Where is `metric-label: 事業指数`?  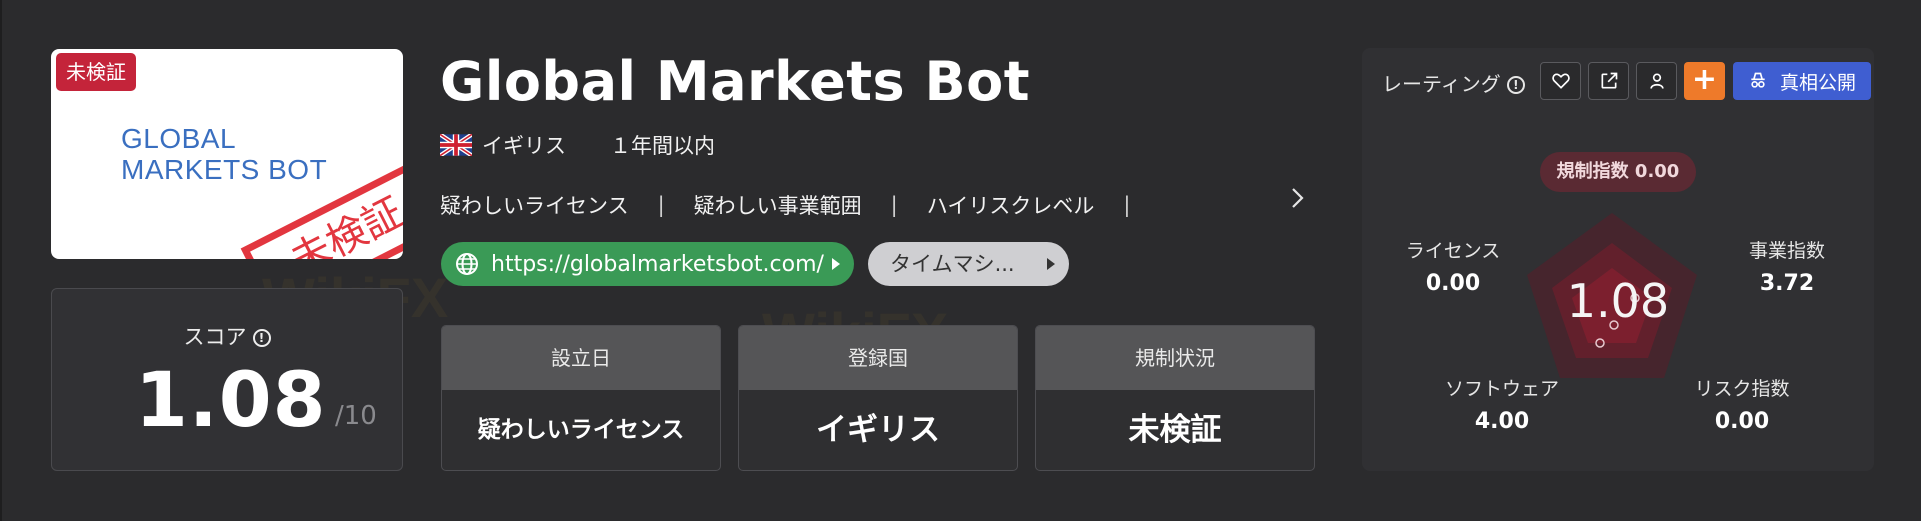 metric-label: 事業指数 is located at coordinates (1786, 251).